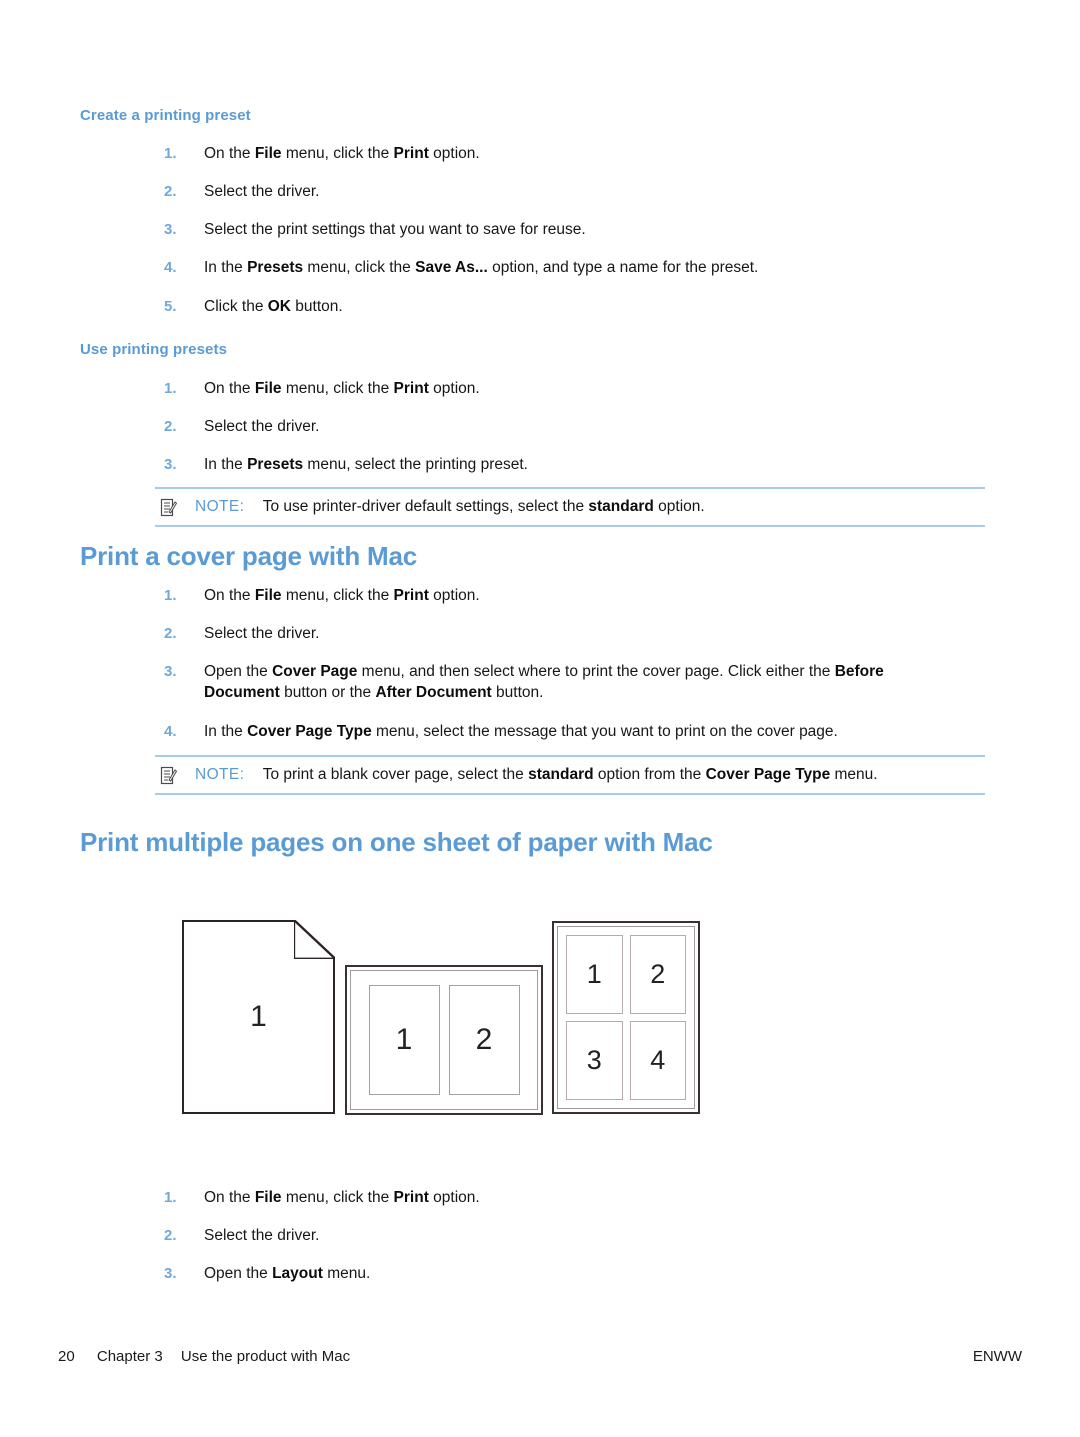 This screenshot has height=1437, width=1080. What do you see at coordinates (287, 1273) in the screenshot?
I see `list-text: Open the Layout menu.` at bounding box center [287, 1273].